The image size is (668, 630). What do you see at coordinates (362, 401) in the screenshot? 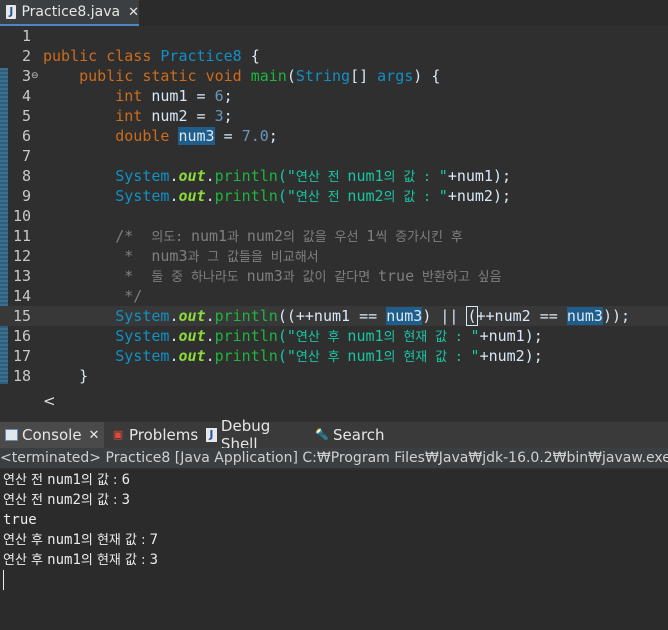
I see `scroll-track` at bounding box center [362, 401].